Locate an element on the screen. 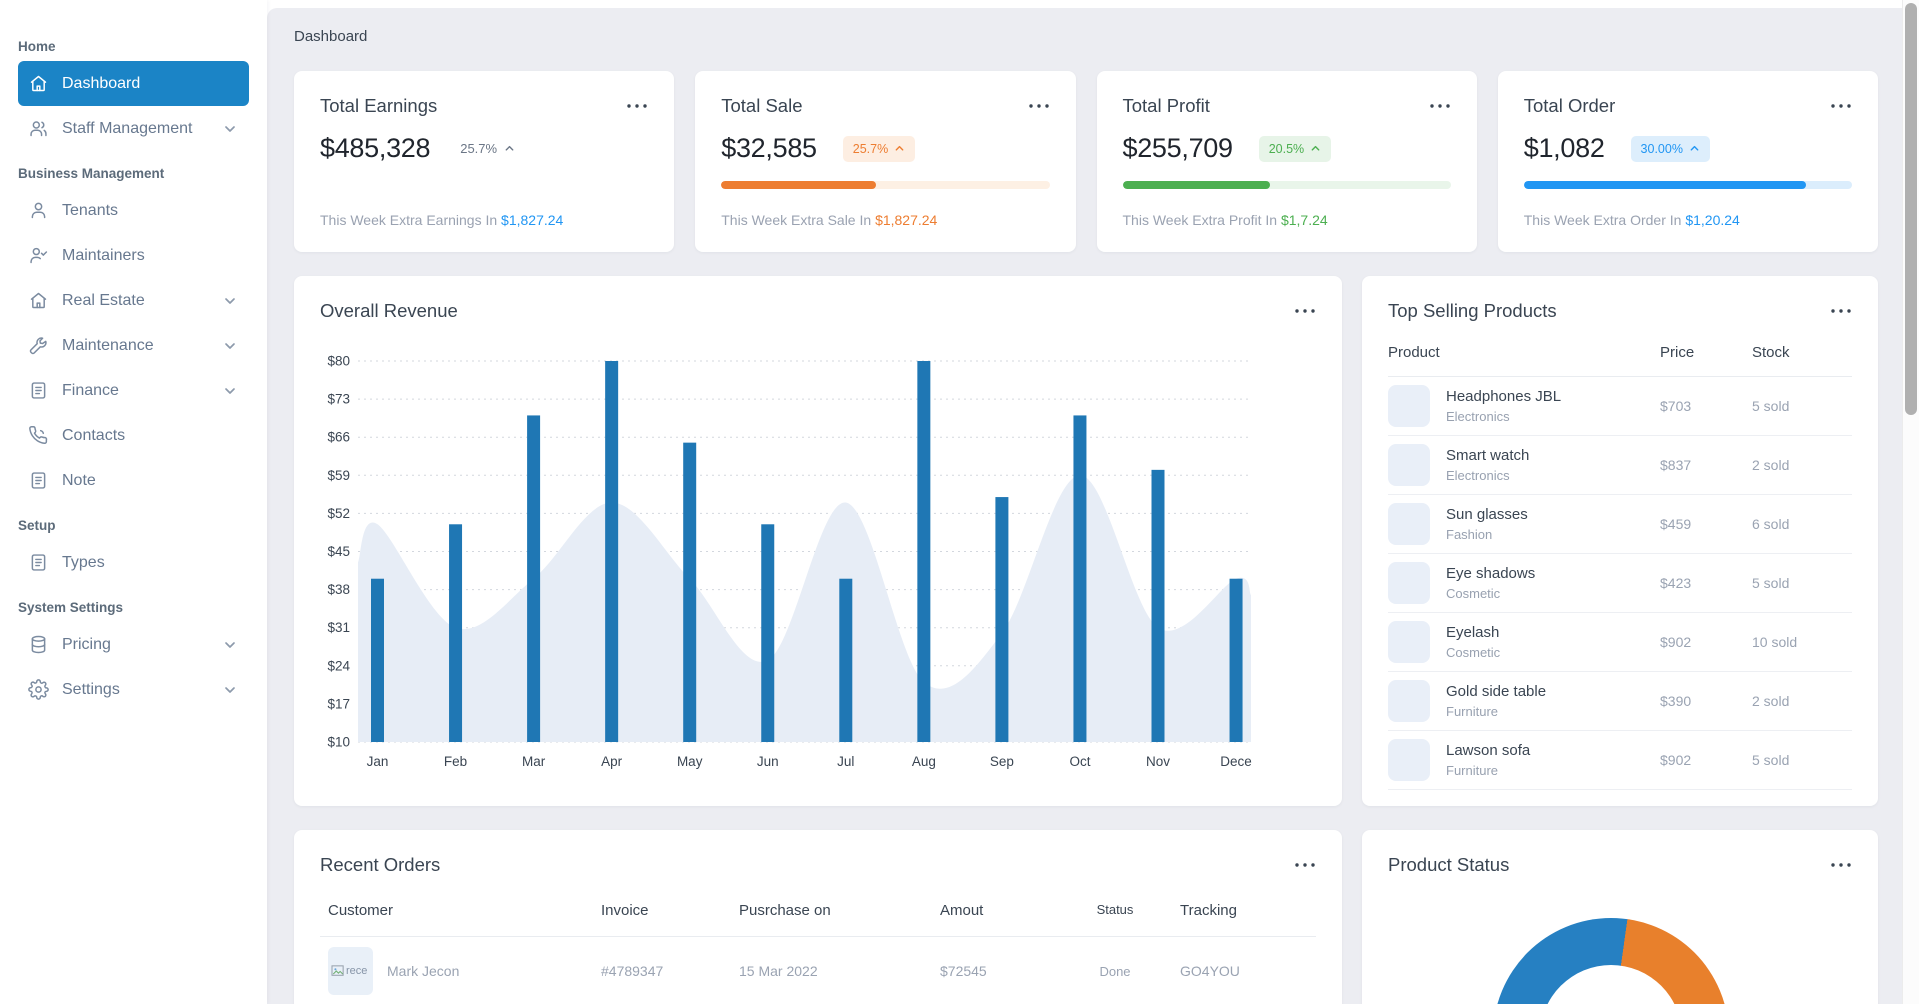 The width and height of the screenshot is (1919, 1004). svg-text: $66 is located at coordinates (338, 437).